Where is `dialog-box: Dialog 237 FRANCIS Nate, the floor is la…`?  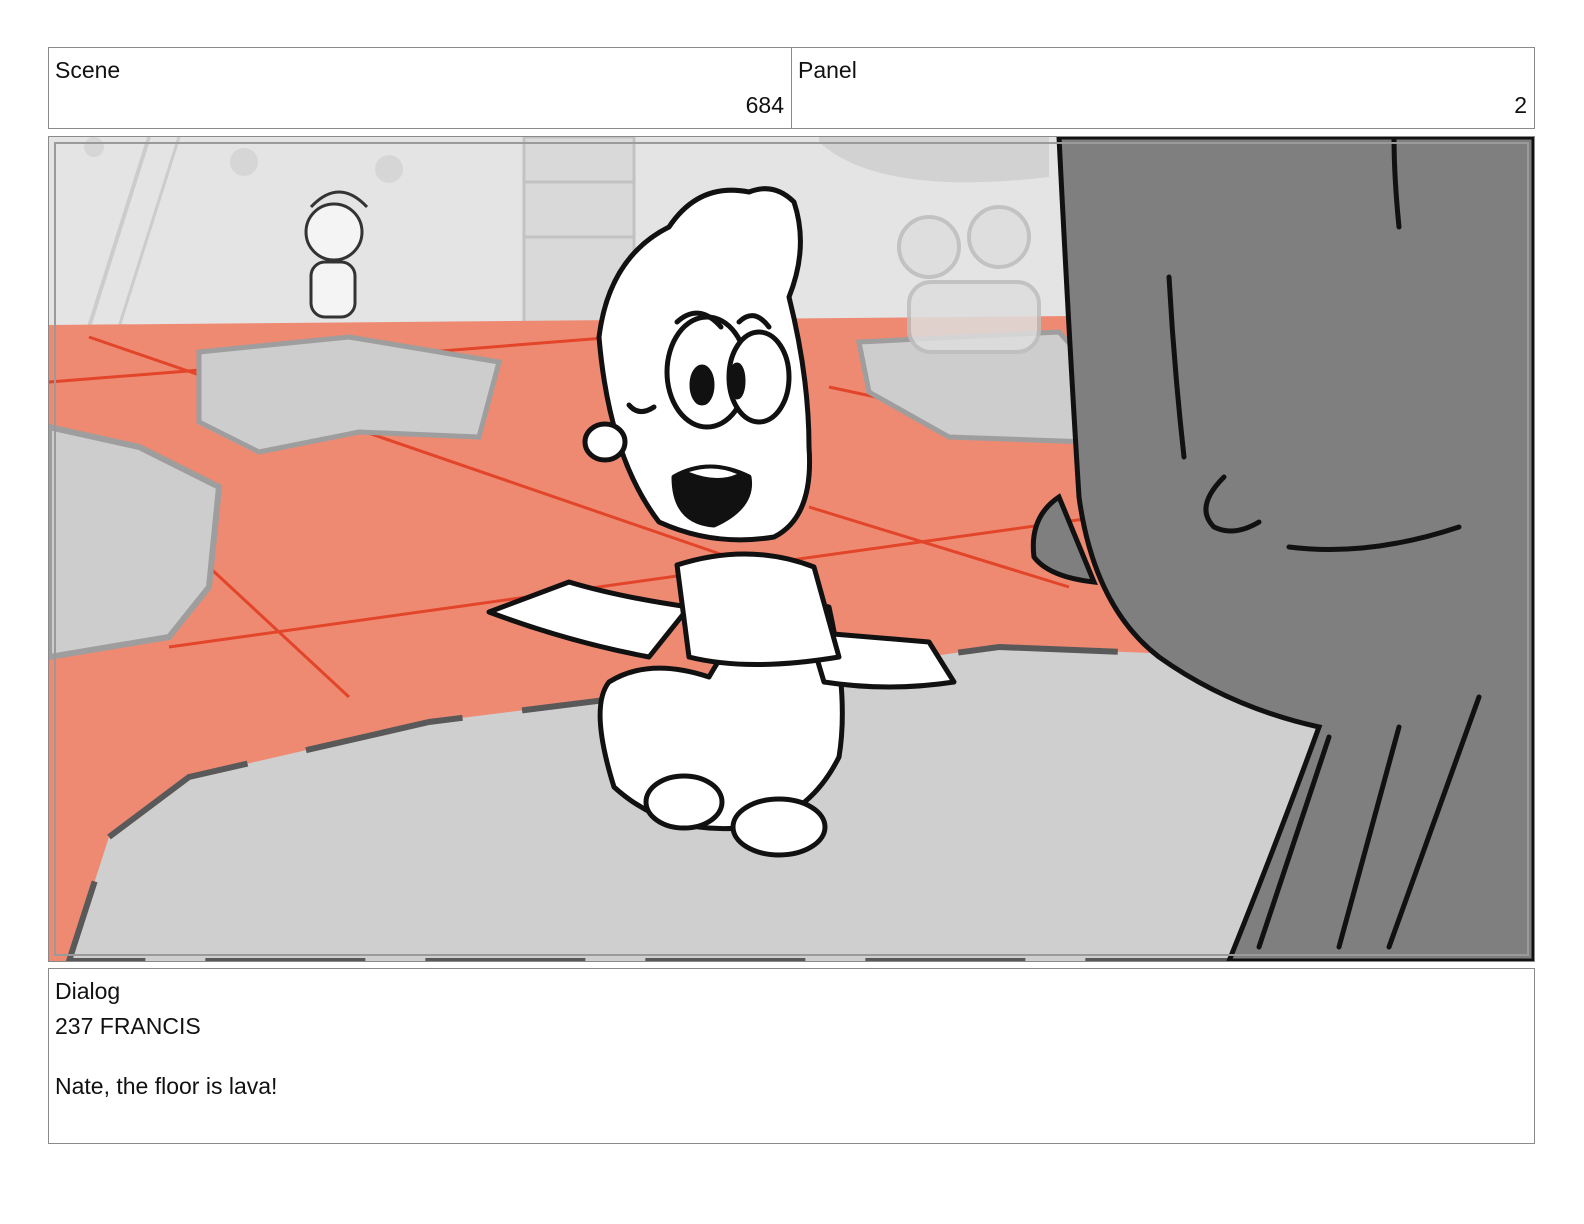
dialog-box: Dialog 237 FRANCIS Nate, the floor is la… is located at coordinates (791, 1056).